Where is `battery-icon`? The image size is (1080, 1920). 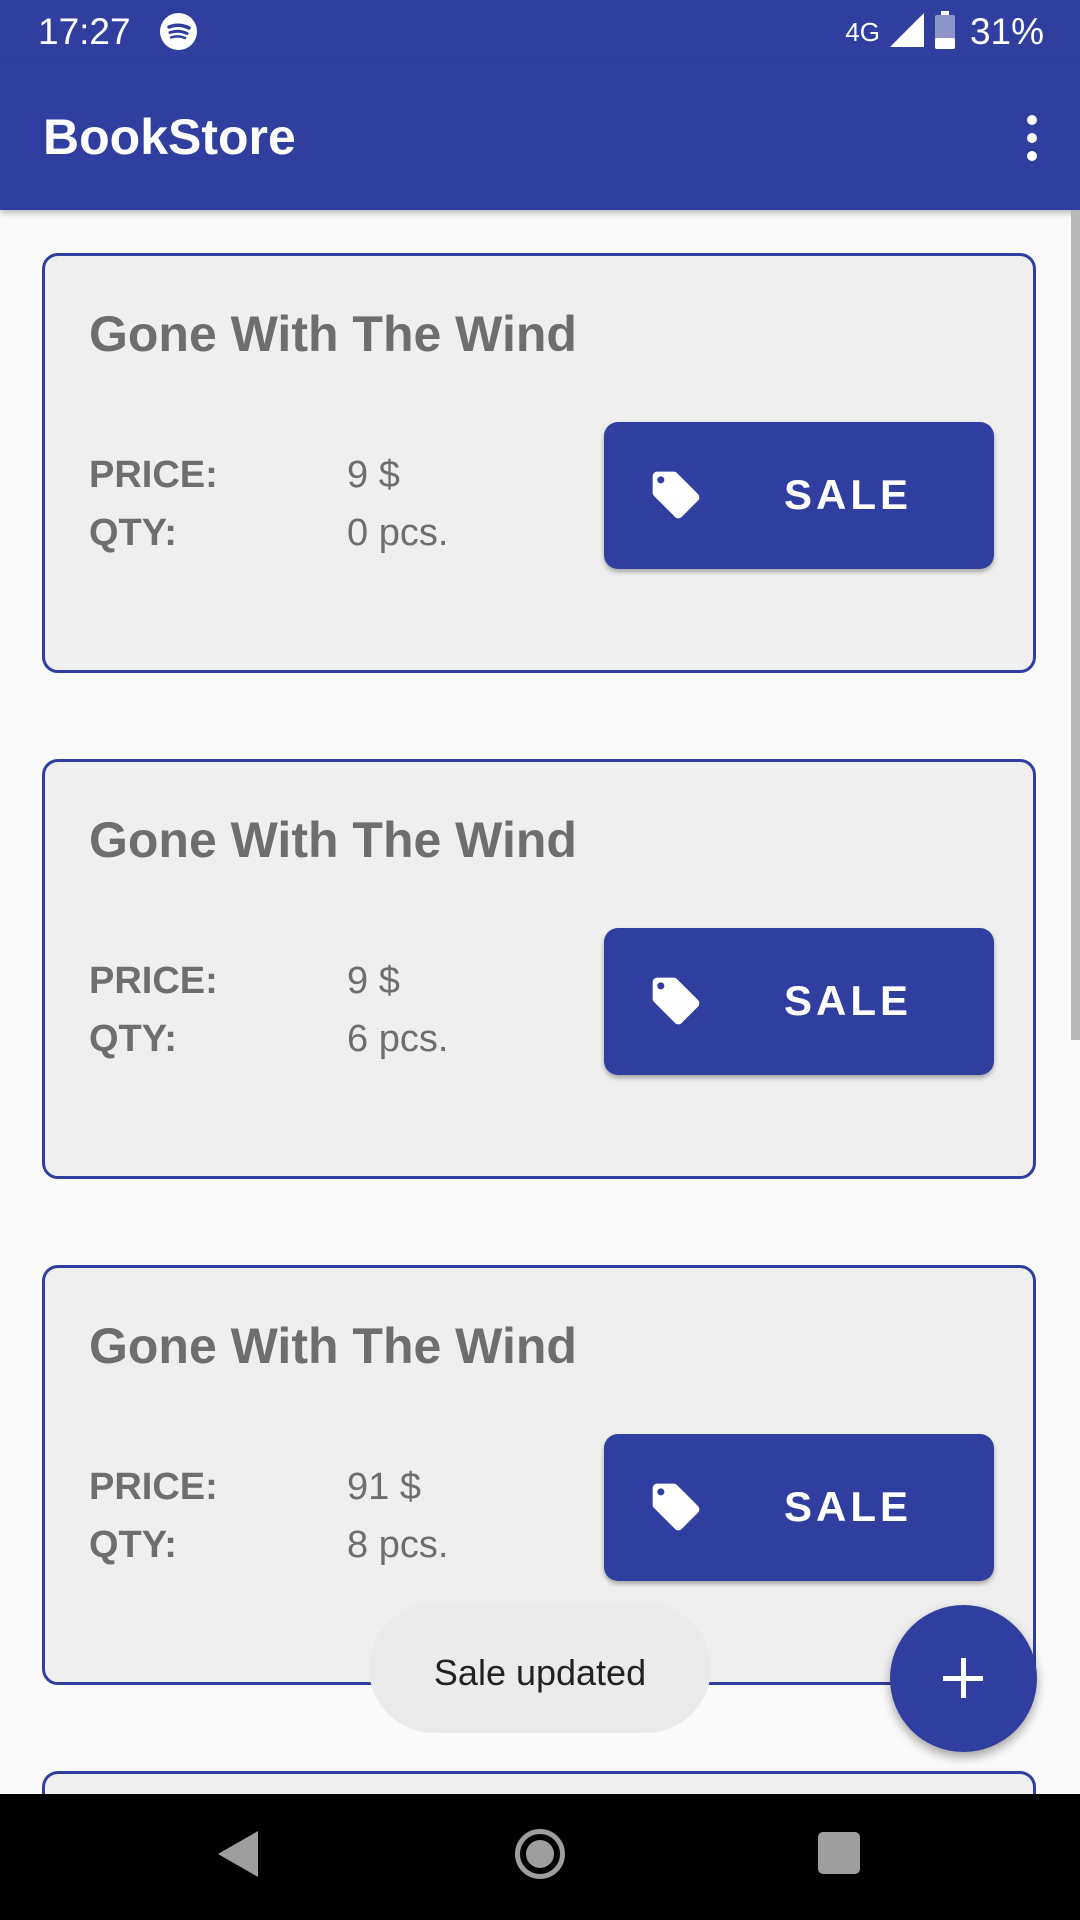 battery-icon is located at coordinates (945, 32).